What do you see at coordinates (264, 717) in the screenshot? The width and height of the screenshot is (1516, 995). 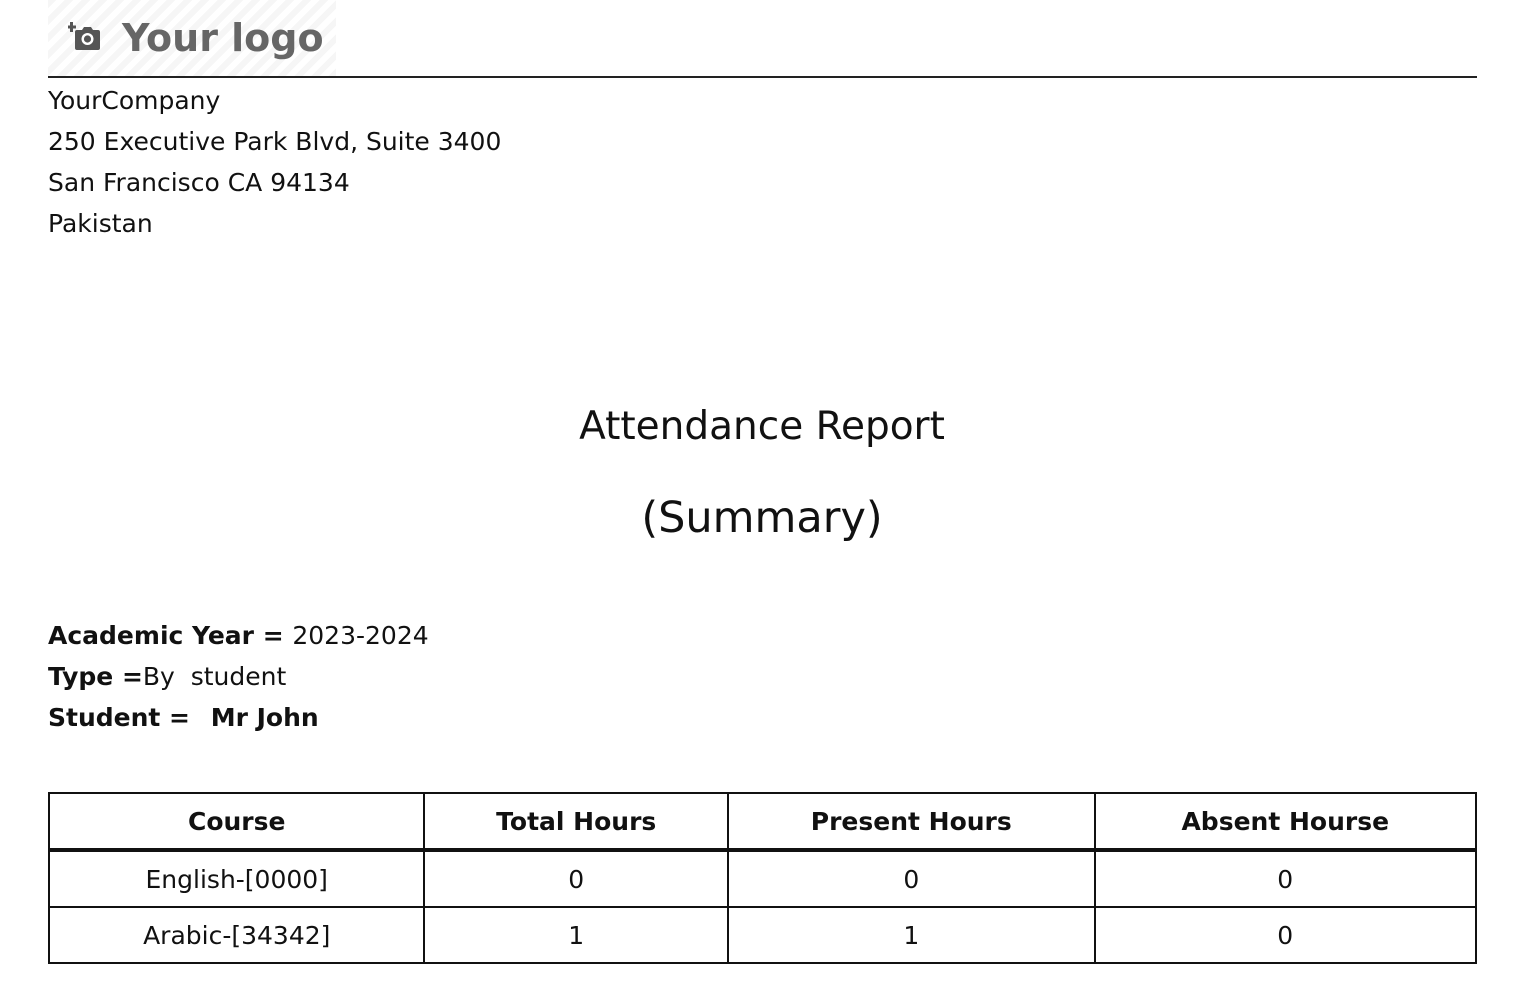 I see `student-value: Mr John` at bounding box center [264, 717].